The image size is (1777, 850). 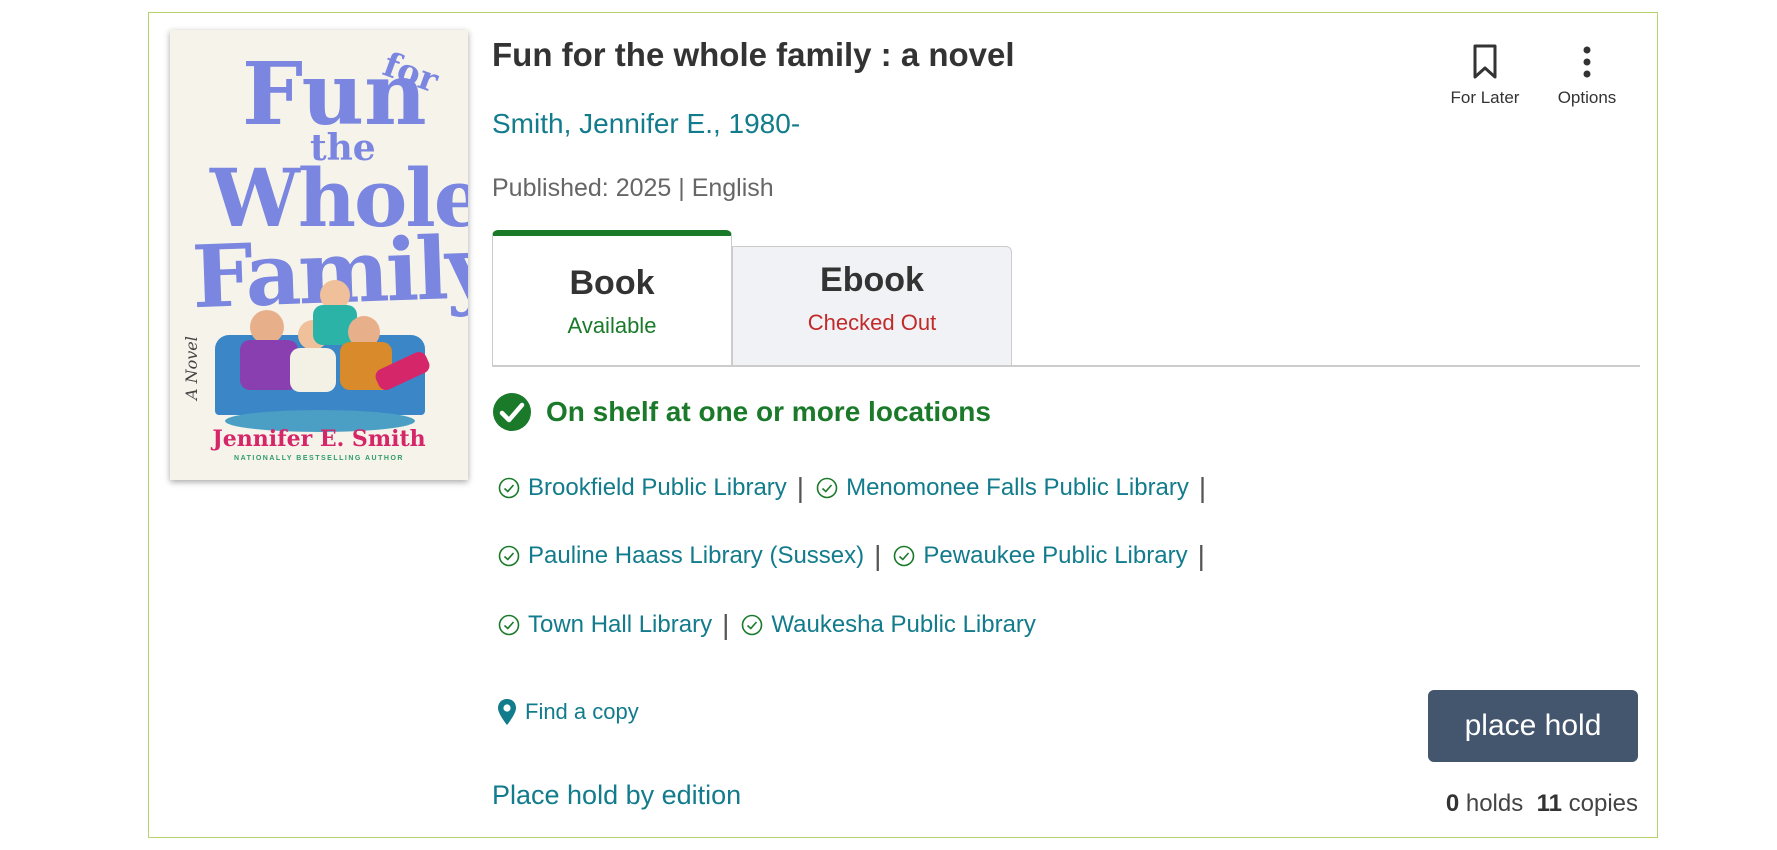 What do you see at coordinates (872, 322) in the screenshot?
I see `tab-ebook-status: Checked Out` at bounding box center [872, 322].